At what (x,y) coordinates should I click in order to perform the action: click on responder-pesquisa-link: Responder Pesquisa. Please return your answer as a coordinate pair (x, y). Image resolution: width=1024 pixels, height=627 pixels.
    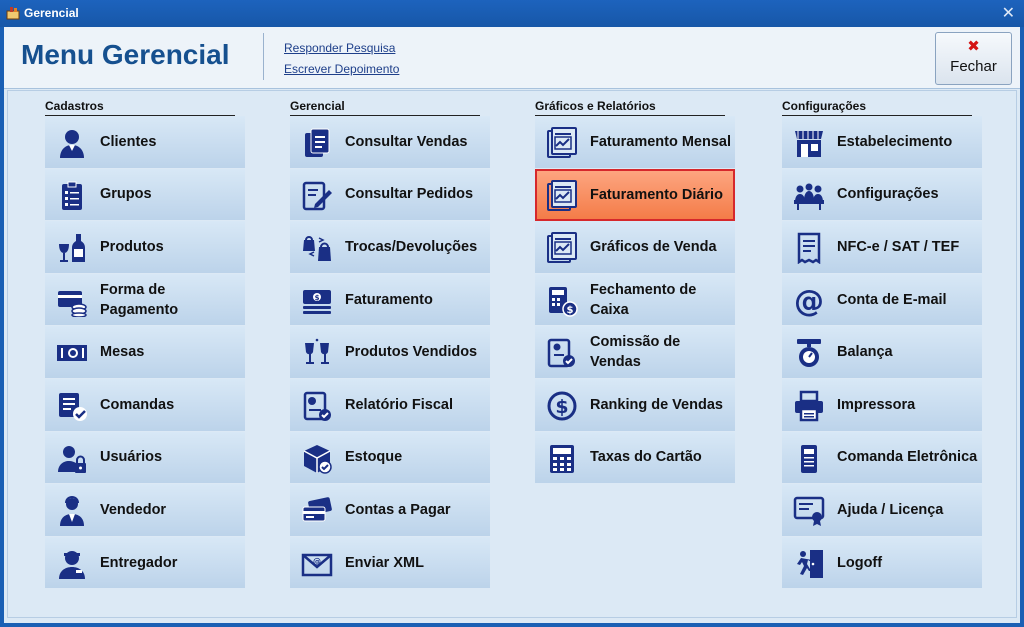
    Looking at the image, I should click on (339, 48).